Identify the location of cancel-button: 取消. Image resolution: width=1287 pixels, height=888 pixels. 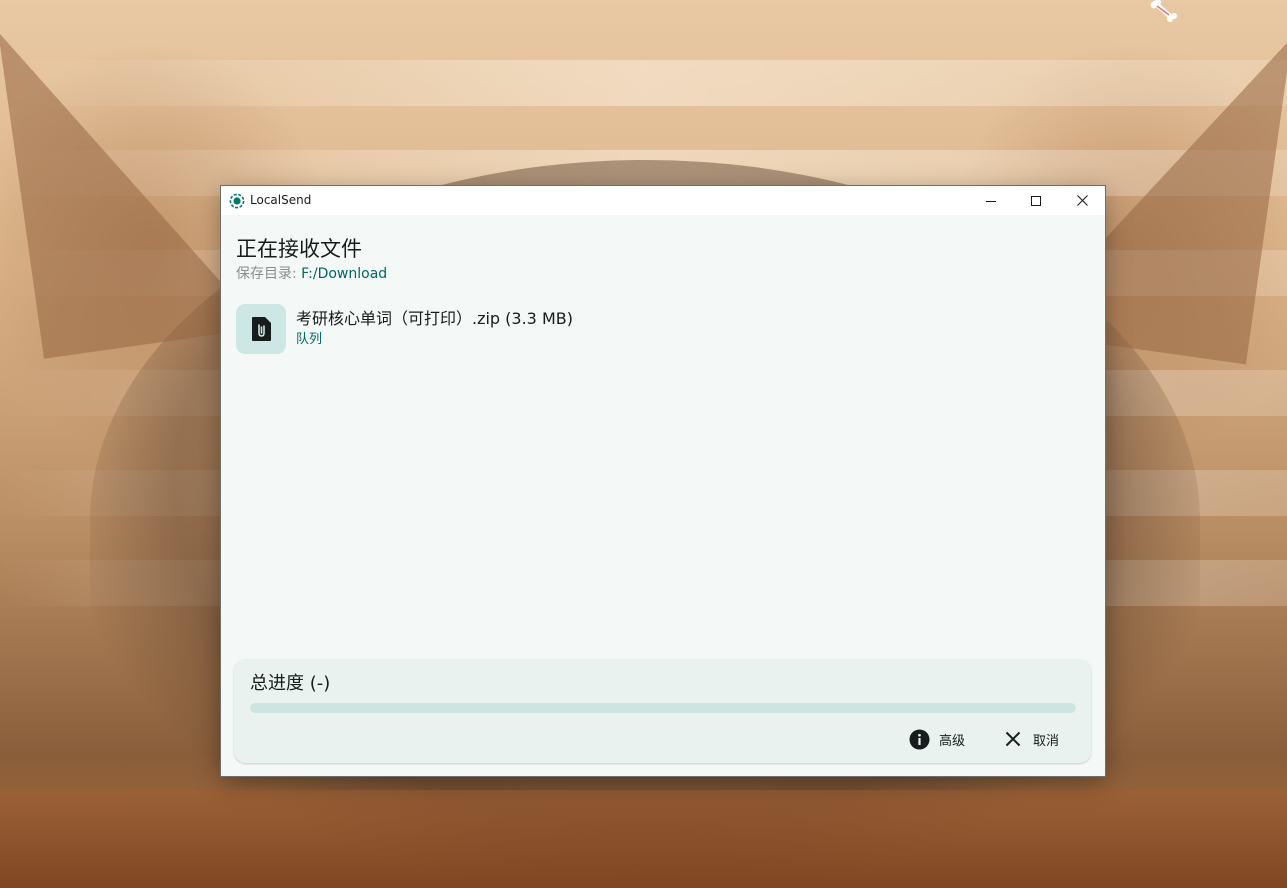
(1030, 739).